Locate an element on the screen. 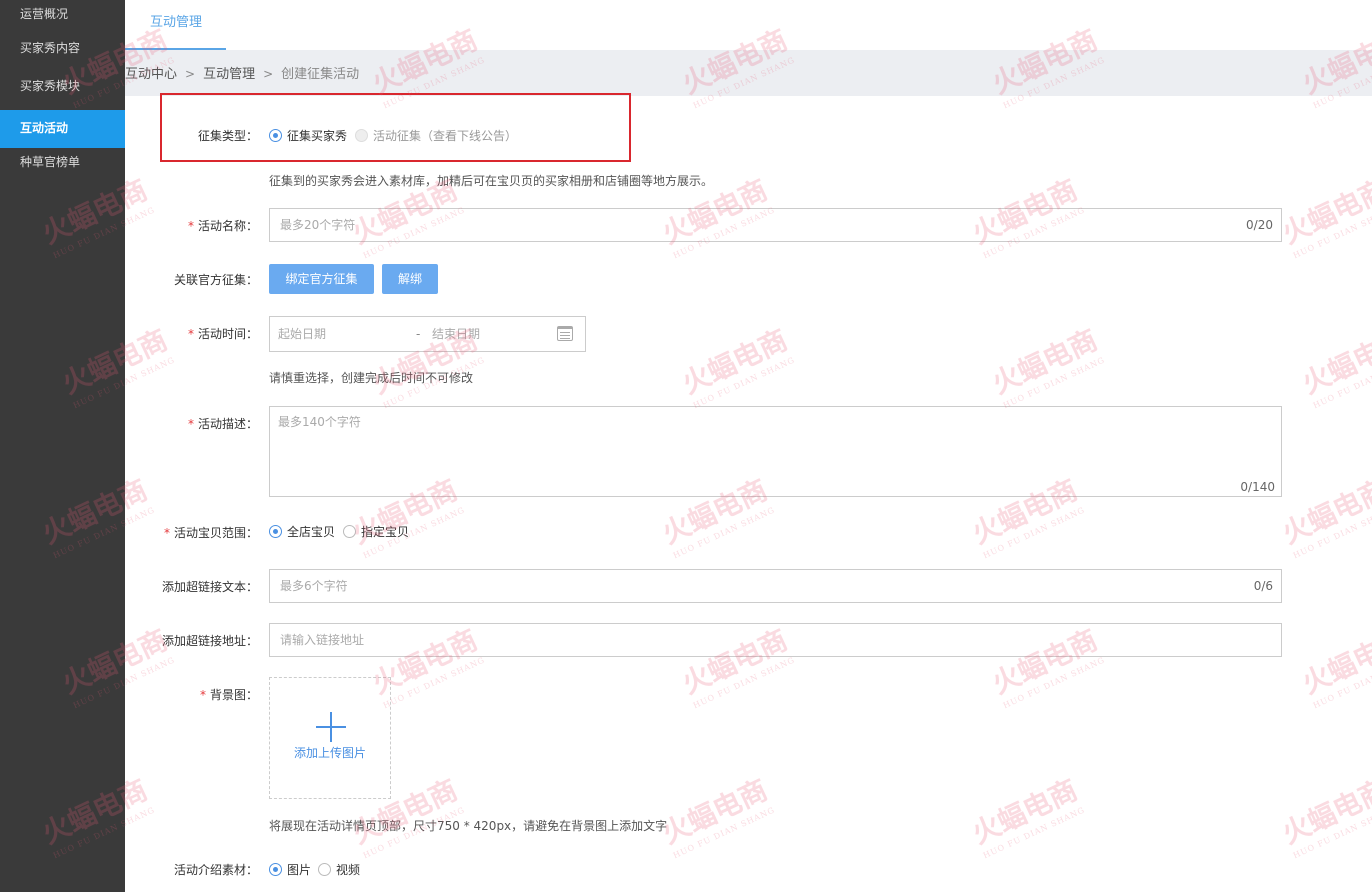 This screenshot has height=892, width=1372. sidebar-item-seeding-ranking: 种草官榜单 is located at coordinates (62, 167).